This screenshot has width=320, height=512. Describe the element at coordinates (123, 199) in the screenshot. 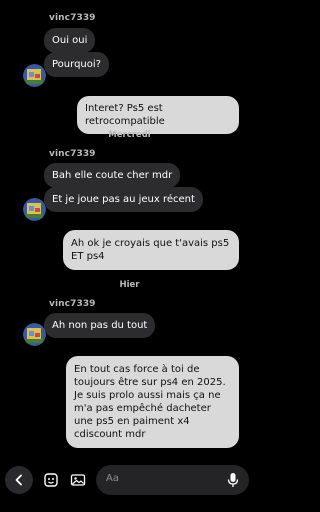

I see `incoming-message: Et je joue pas au jeux récent` at that location.